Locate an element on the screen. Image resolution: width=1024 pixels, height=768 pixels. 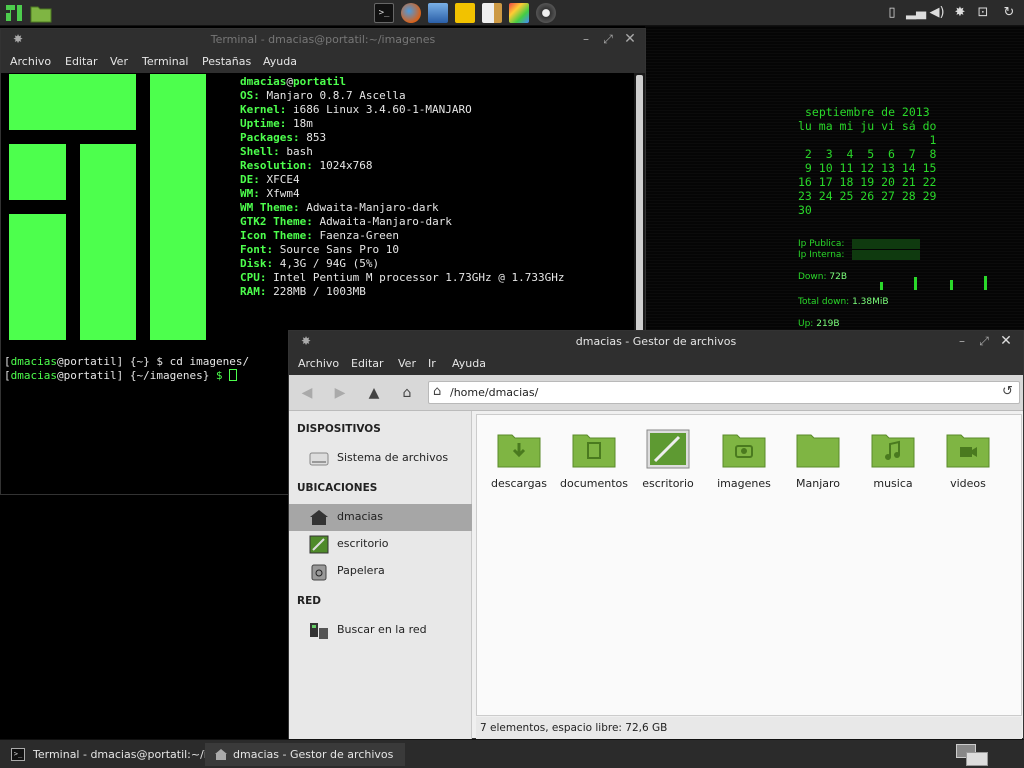
file-manager-titlebar: ✸ dmacias - Gestor de archivos – ⤢ ✕ is located at coordinates (656, 342).